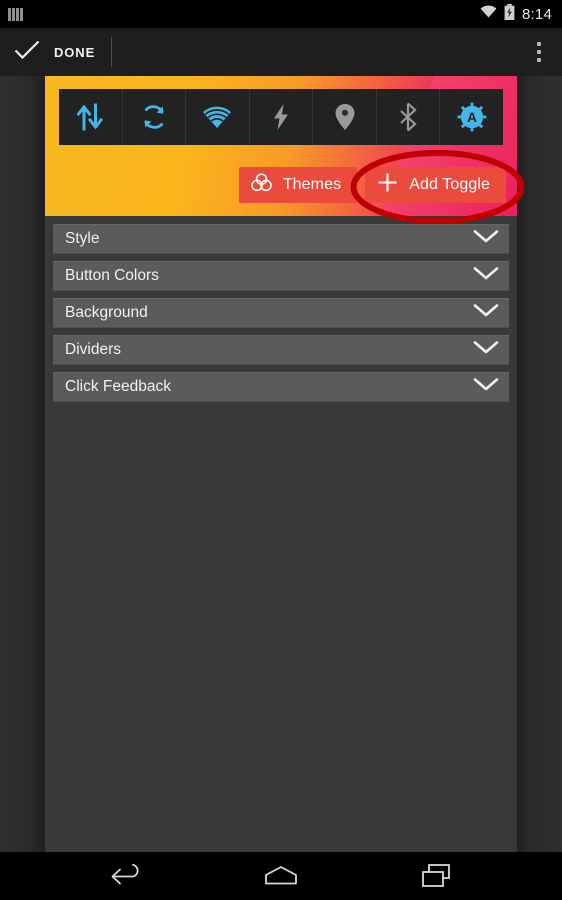 This screenshot has width=562, height=900. Describe the element at coordinates (281, 350) in the screenshot. I see `settings-row-dividers: Dividers` at that location.